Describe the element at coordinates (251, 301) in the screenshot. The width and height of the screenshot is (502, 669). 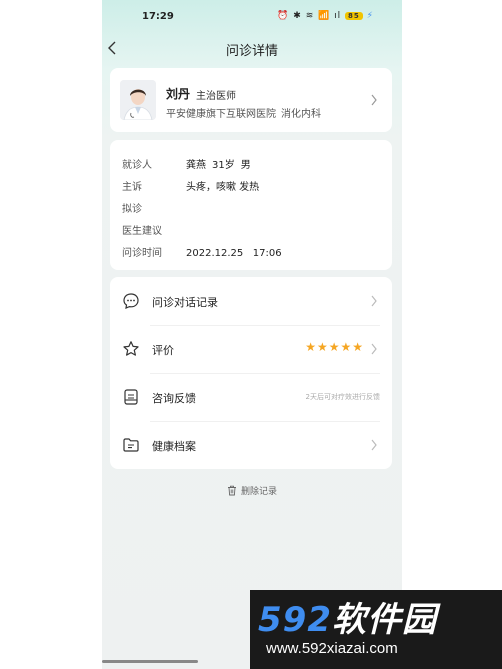
I see `chat-record-item: 问诊对话记录` at that location.